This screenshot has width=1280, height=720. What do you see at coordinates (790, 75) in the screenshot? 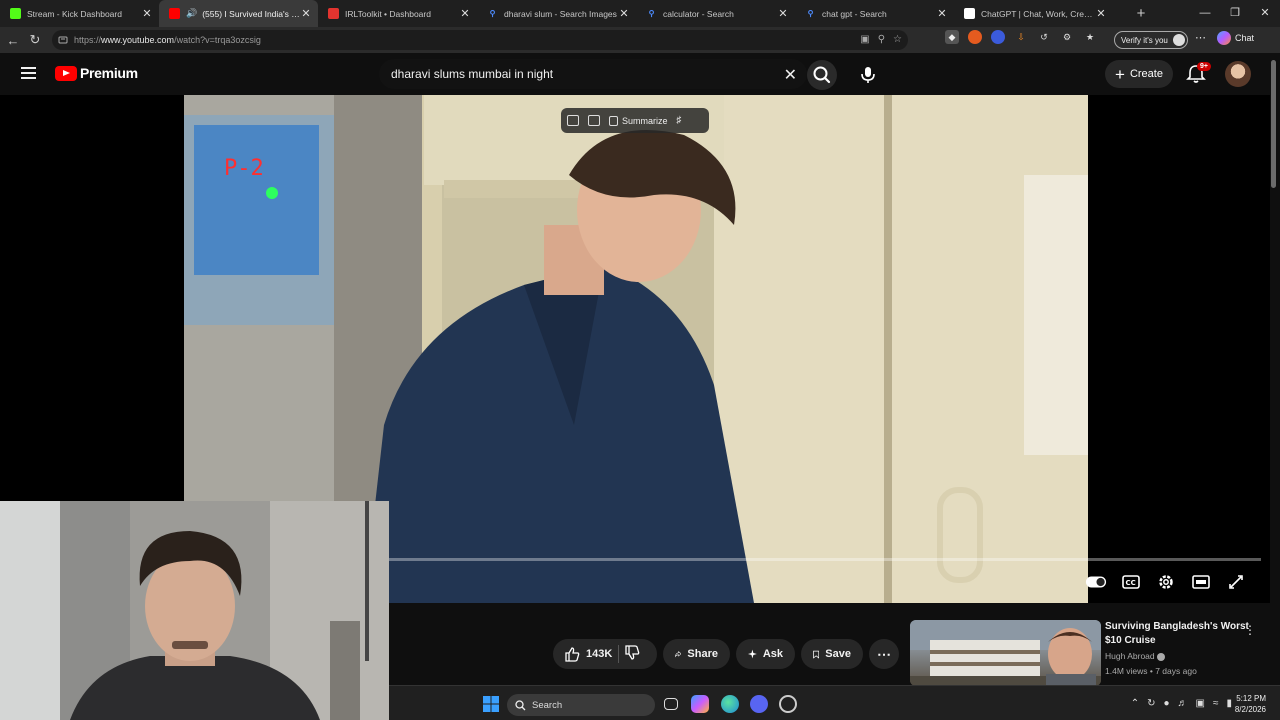
I see `clear-search-icon: ✕` at bounding box center [790, 75].